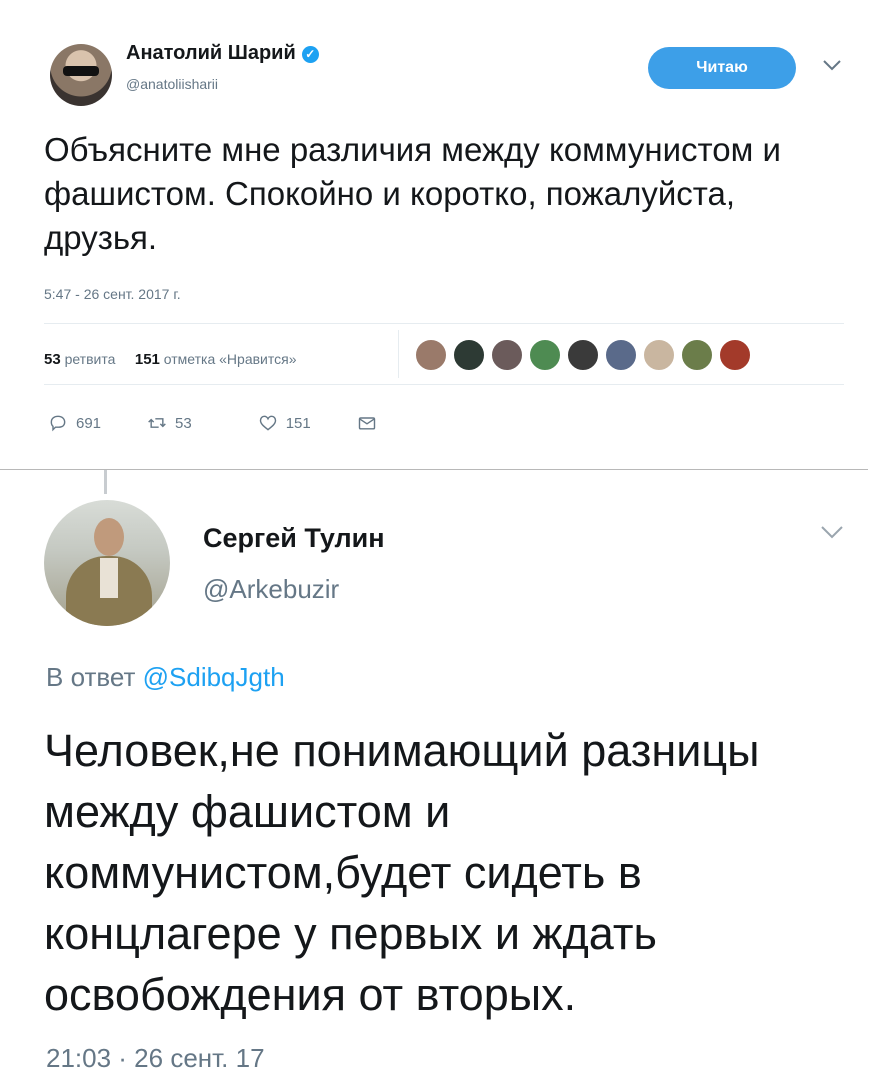 The height and width of the screenshot is (1080, 889). I want to click on retweet-count: 53, so click(183, 423).